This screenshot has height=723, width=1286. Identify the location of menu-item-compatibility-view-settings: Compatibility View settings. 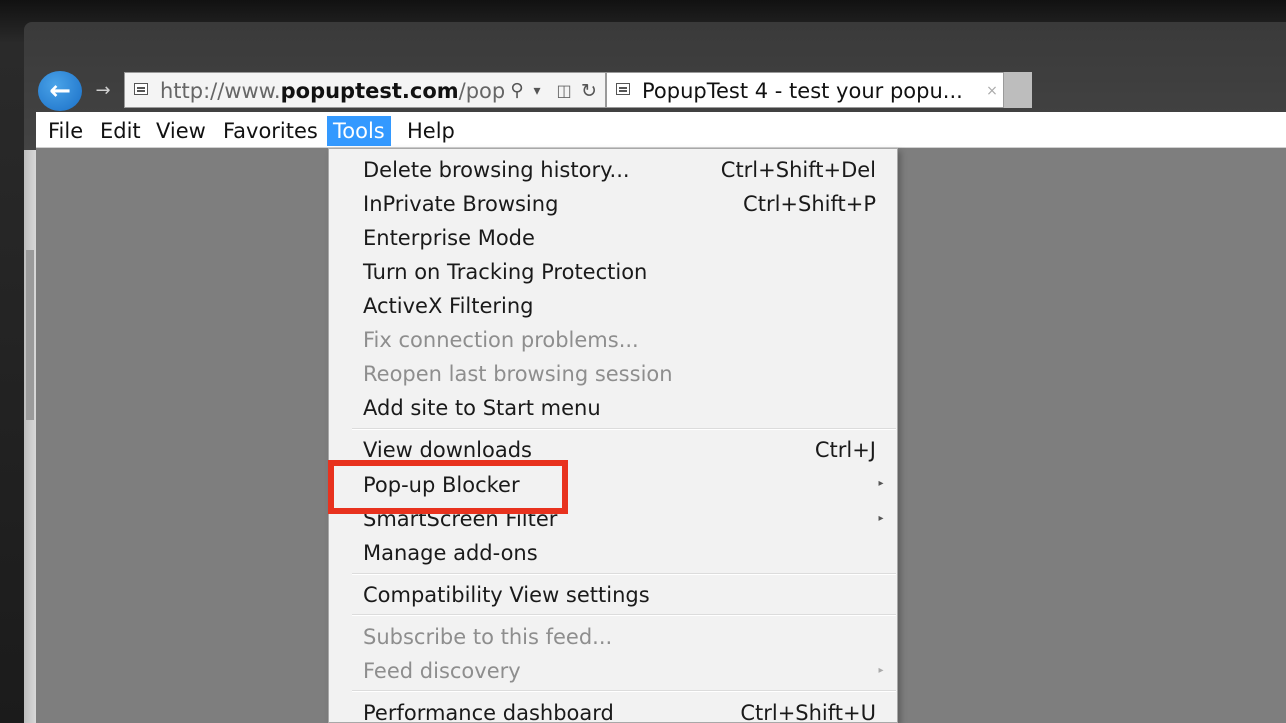
(506, 595).